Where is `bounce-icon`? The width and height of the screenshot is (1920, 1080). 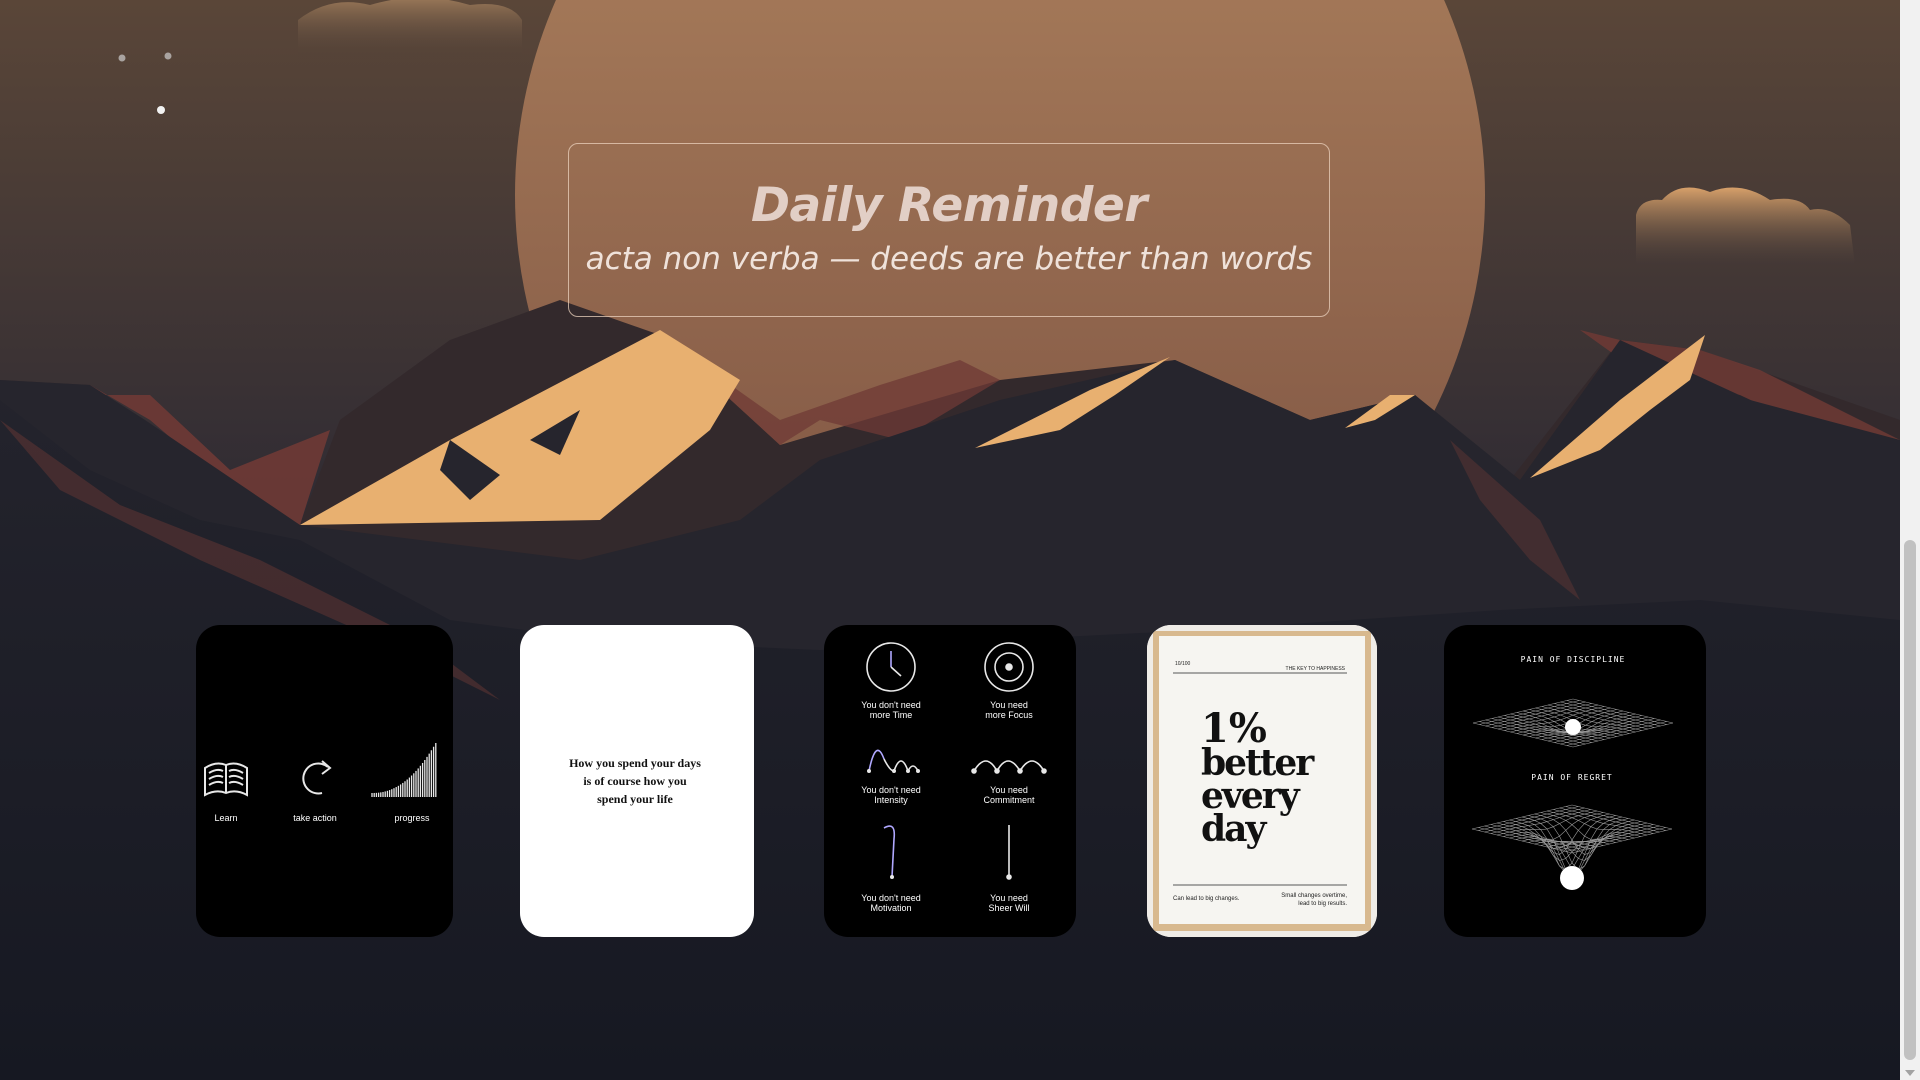 bounce-icon is located at coordinates (893, 761).